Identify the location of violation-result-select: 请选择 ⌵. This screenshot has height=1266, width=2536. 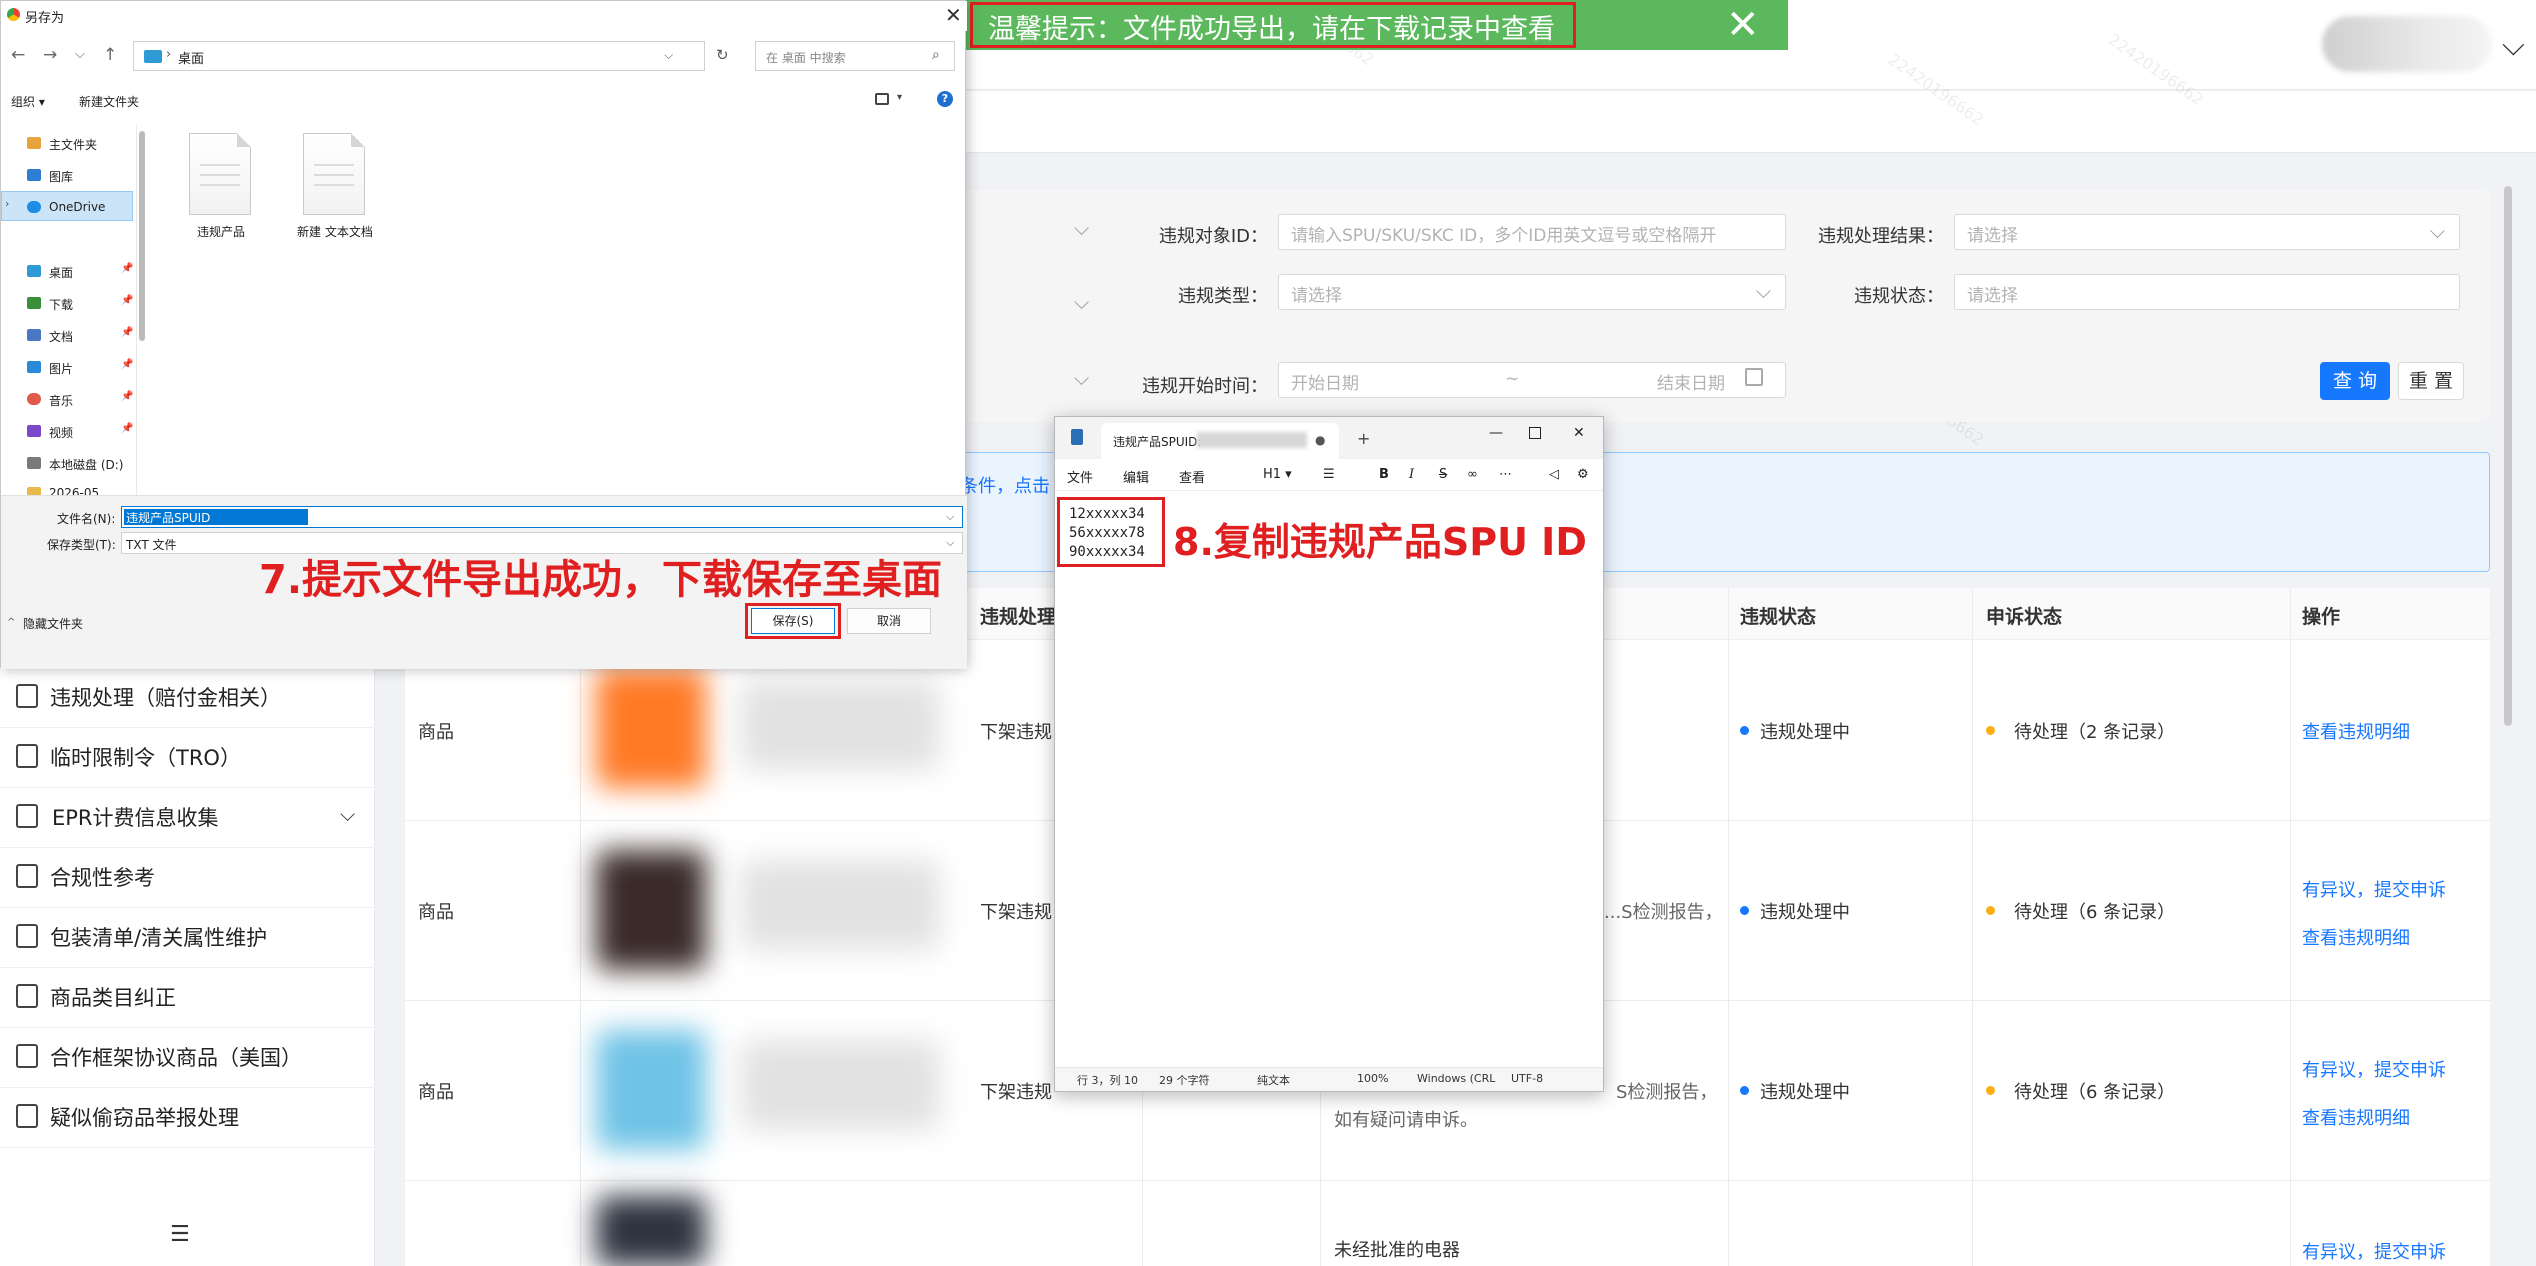
(2207, 232).